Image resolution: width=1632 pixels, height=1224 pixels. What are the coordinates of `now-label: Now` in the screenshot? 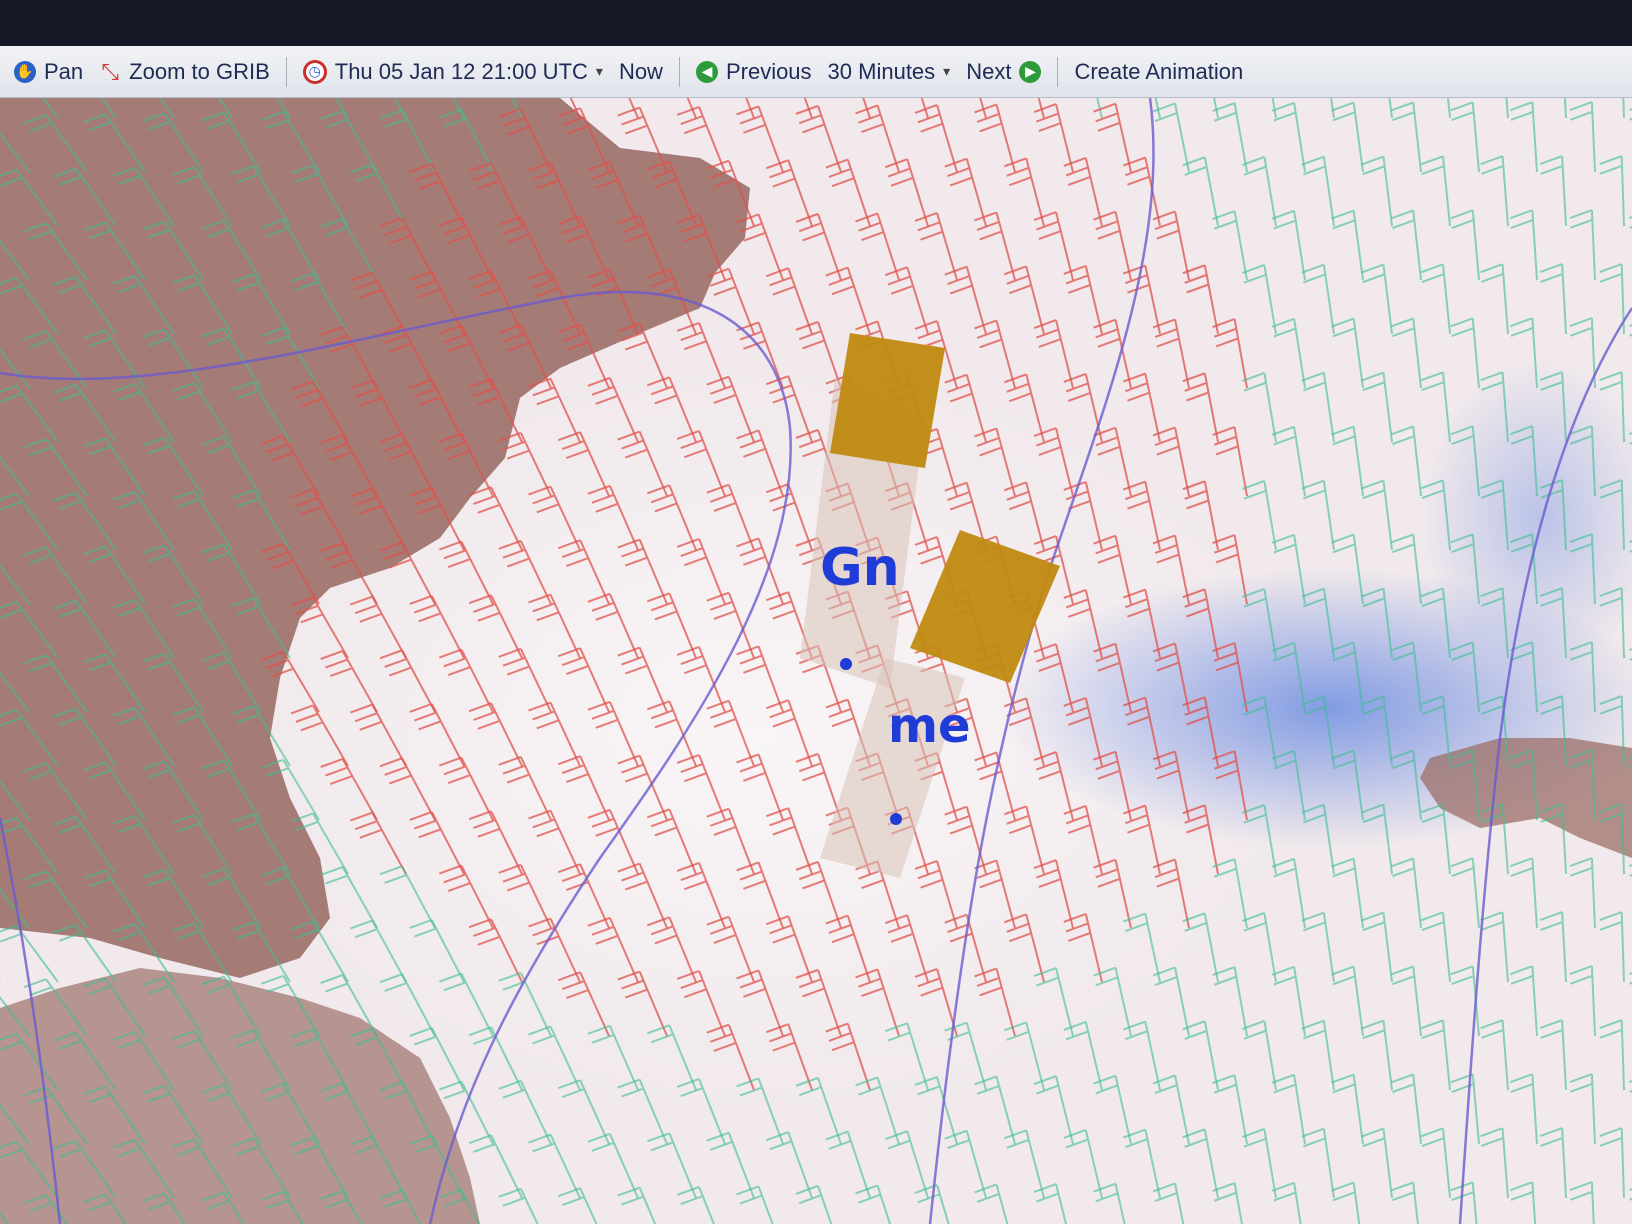 It's located at (640, 71).